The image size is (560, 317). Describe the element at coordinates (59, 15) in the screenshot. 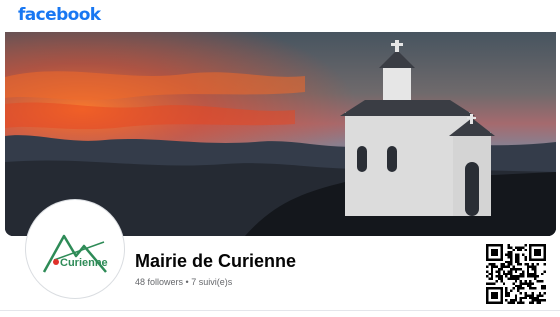

I see `facebook-logo: facebook` at that location.